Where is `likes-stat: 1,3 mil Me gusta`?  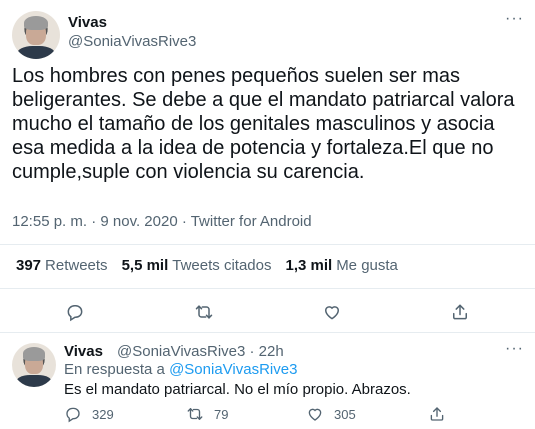
likes-stat: 1,3 mil Me gusta is located at coordinates (341, 265).